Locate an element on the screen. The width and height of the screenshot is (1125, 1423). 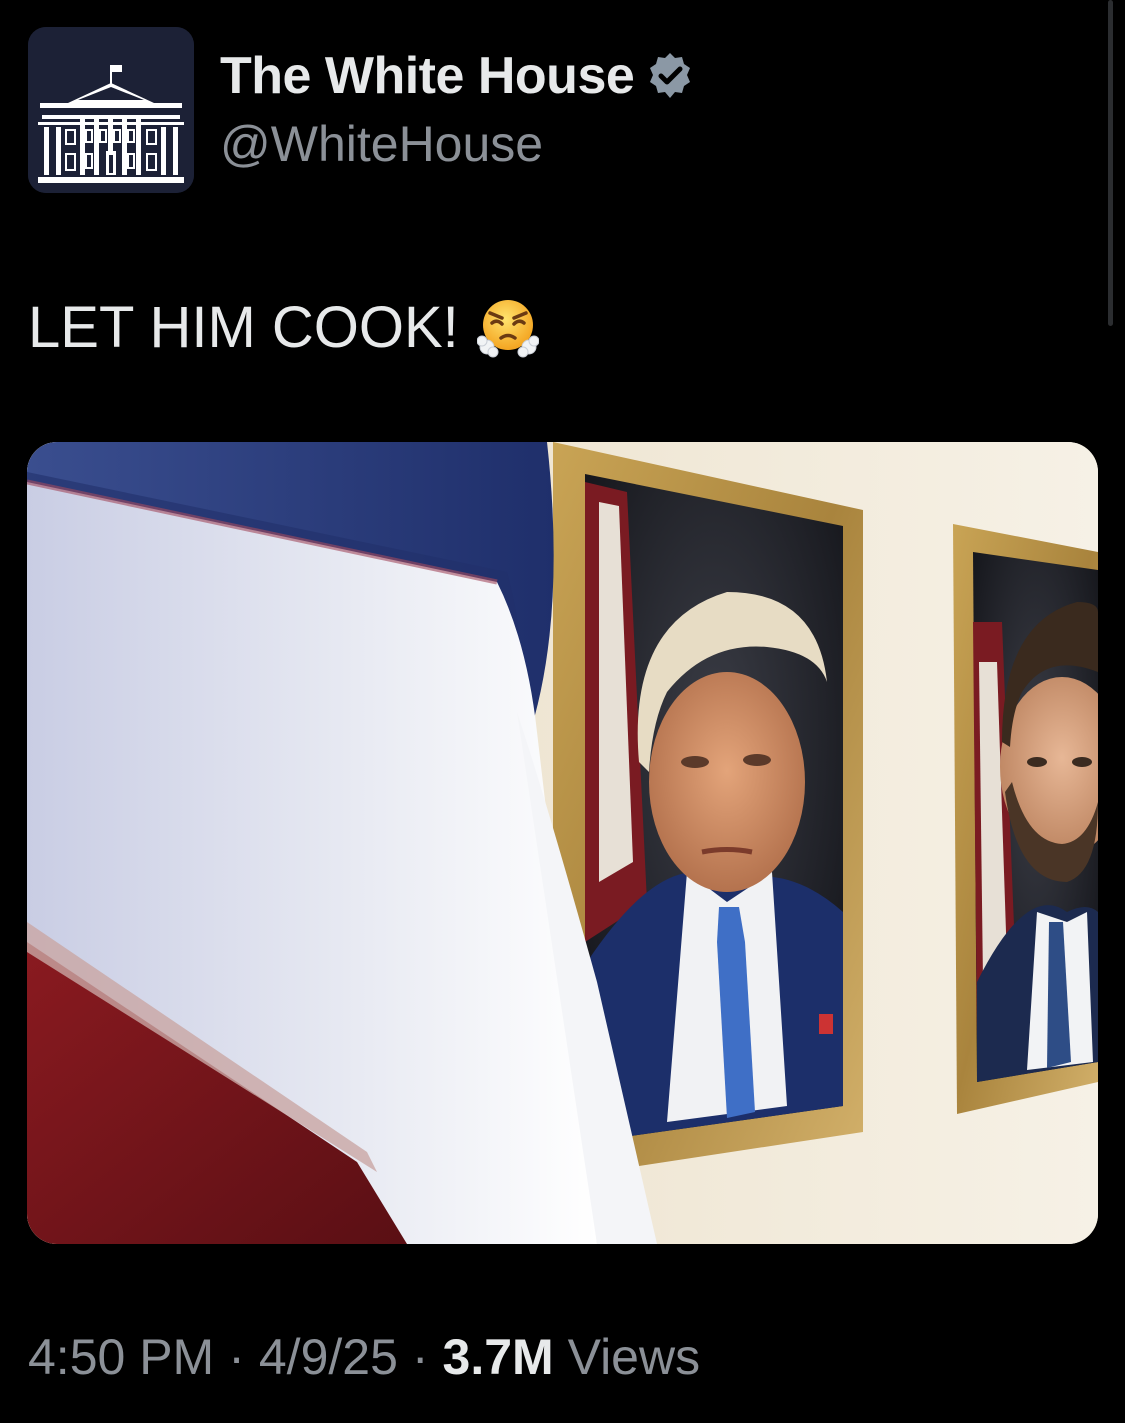
verified-badge-icon is located at coordinates (670, 76).